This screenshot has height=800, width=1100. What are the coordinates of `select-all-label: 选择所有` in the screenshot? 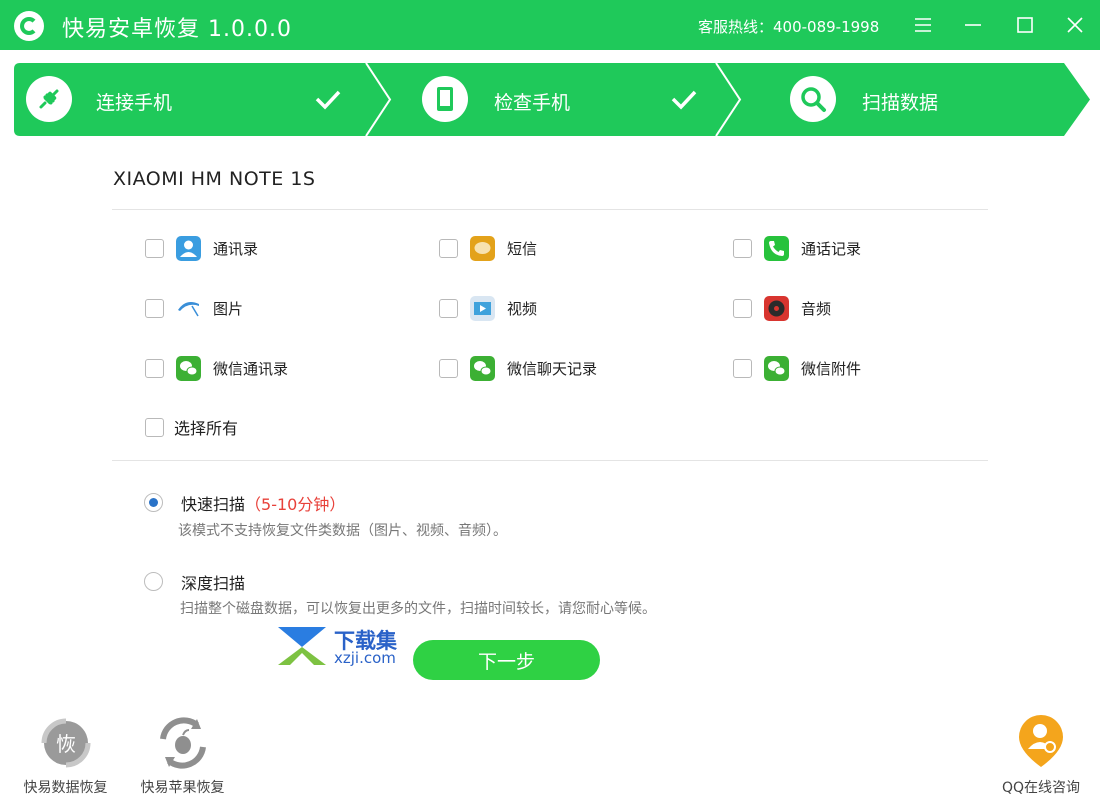 It's located at (206, 428).